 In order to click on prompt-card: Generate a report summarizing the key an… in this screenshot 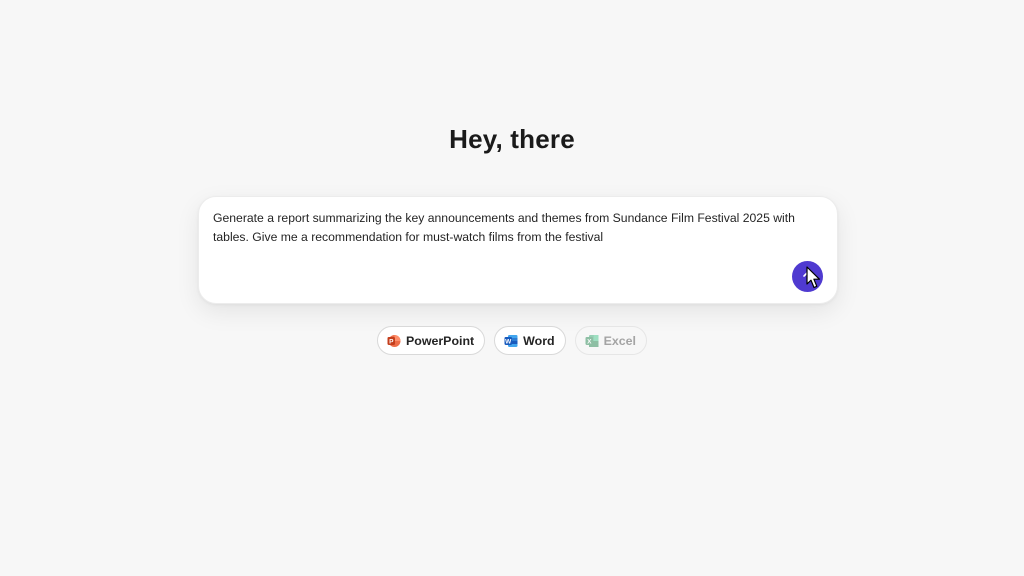, I will do `click(518, 250)`.